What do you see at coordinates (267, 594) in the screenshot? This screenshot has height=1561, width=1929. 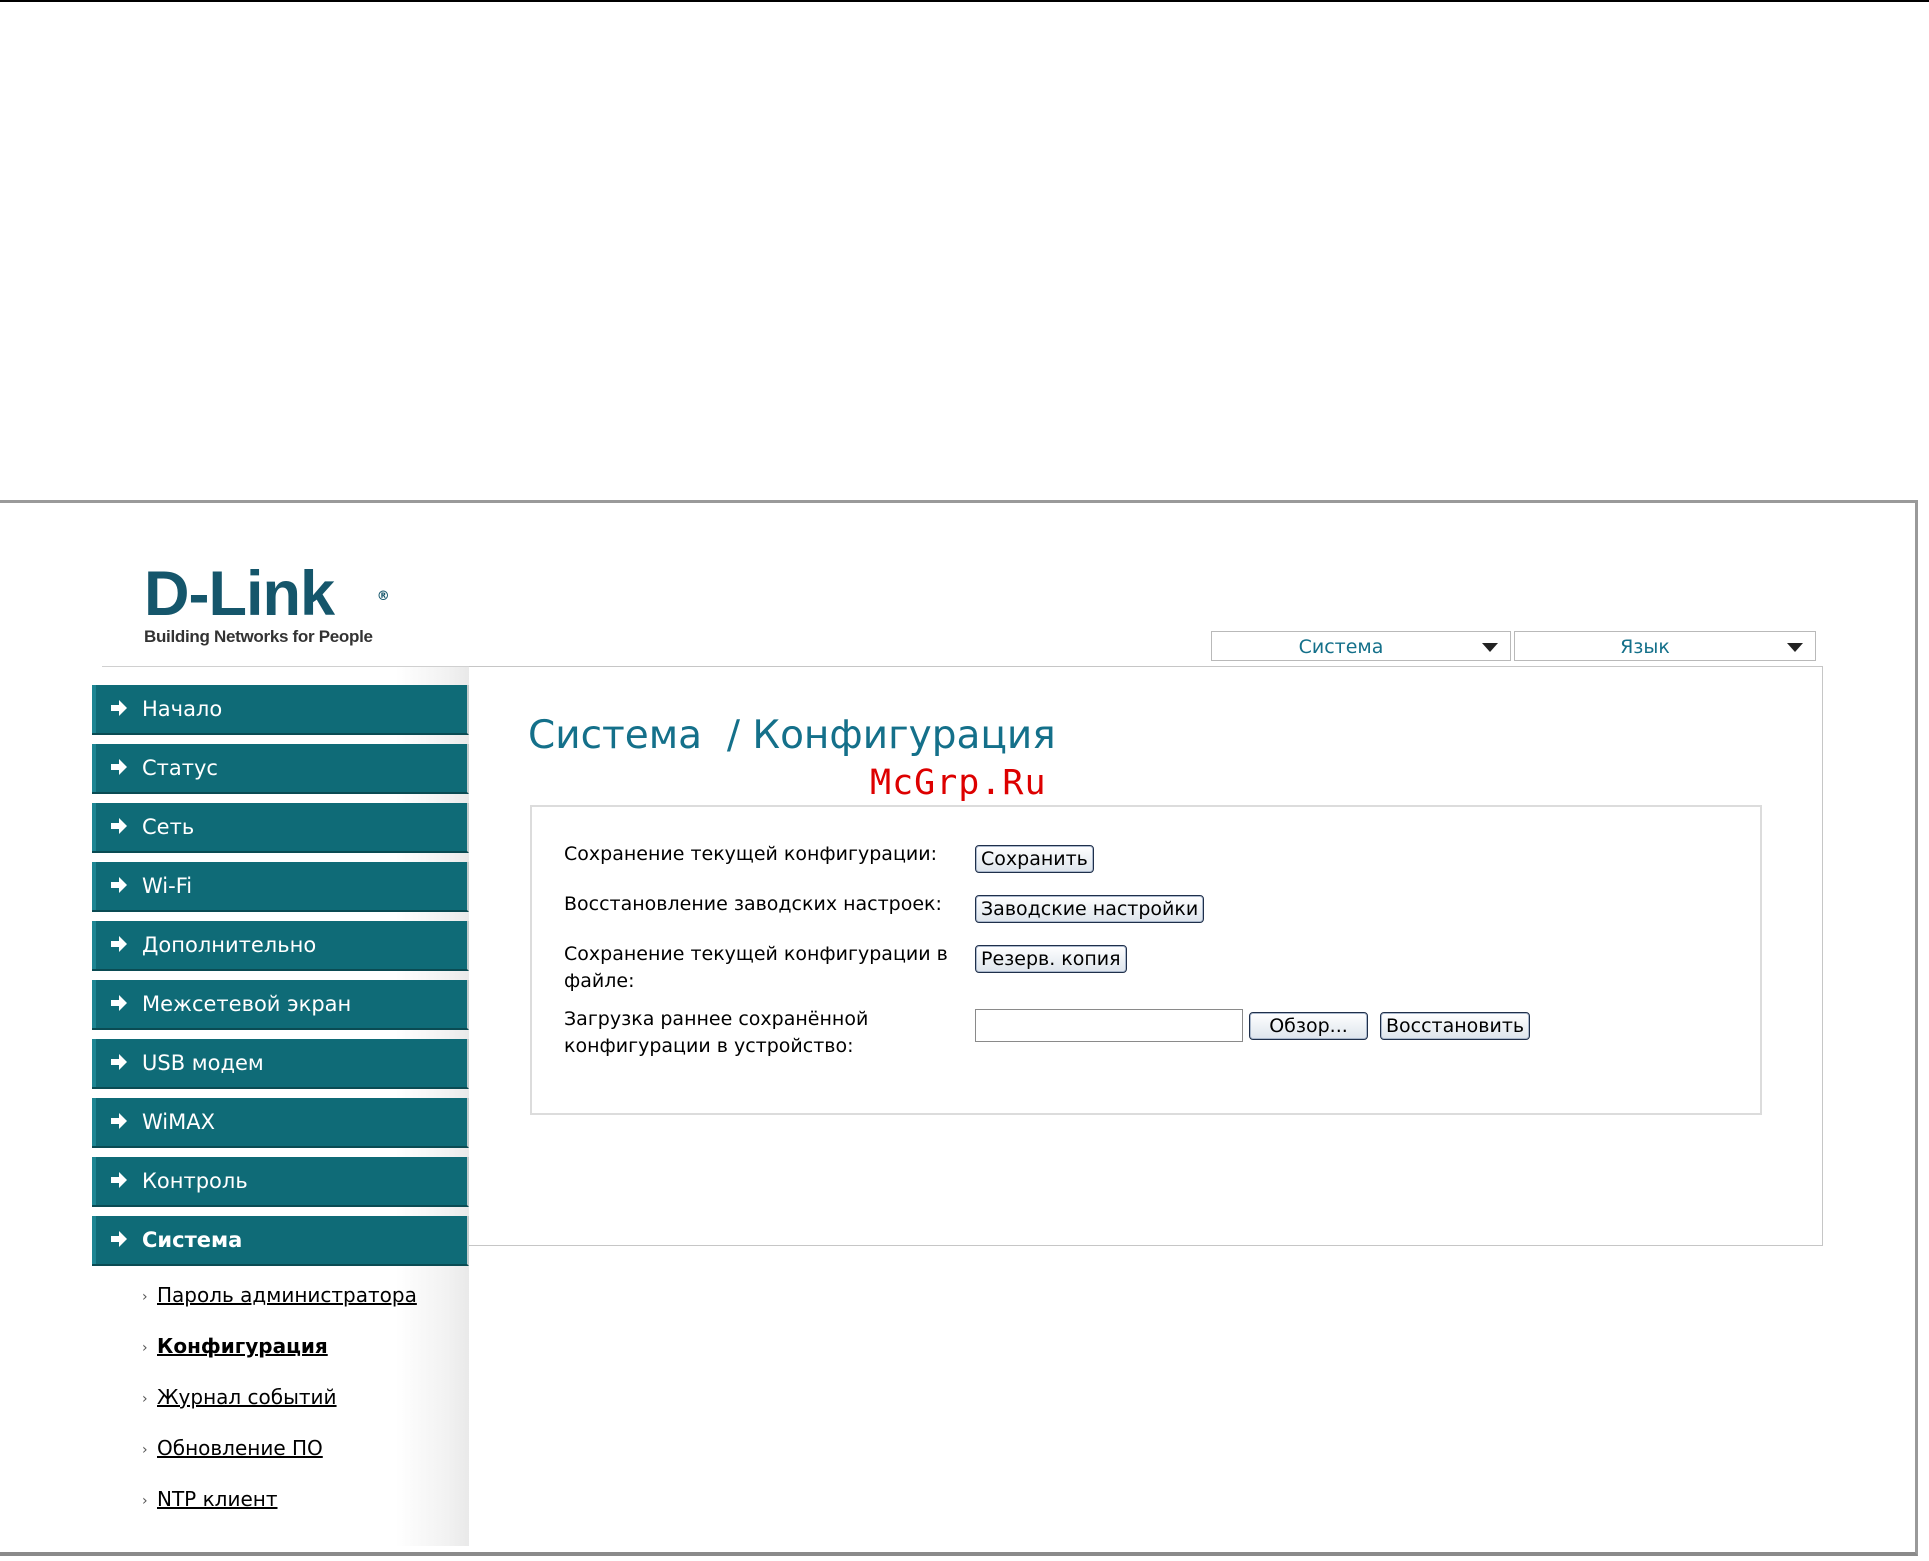 I see `logo-wordmark: D-Link ®` at bounding box center [267, 594].